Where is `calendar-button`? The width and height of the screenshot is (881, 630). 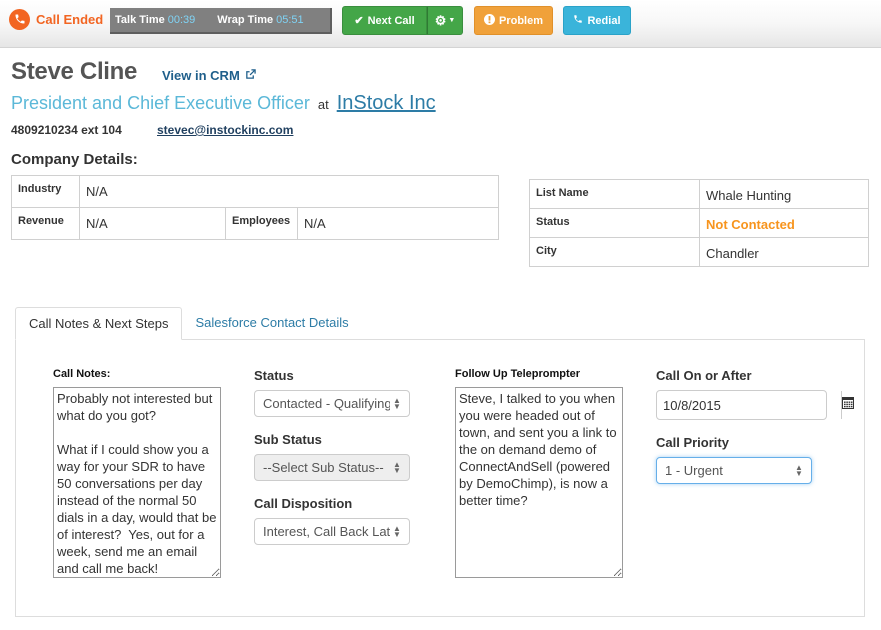
calendar-button is located at coordinates (847, 405).